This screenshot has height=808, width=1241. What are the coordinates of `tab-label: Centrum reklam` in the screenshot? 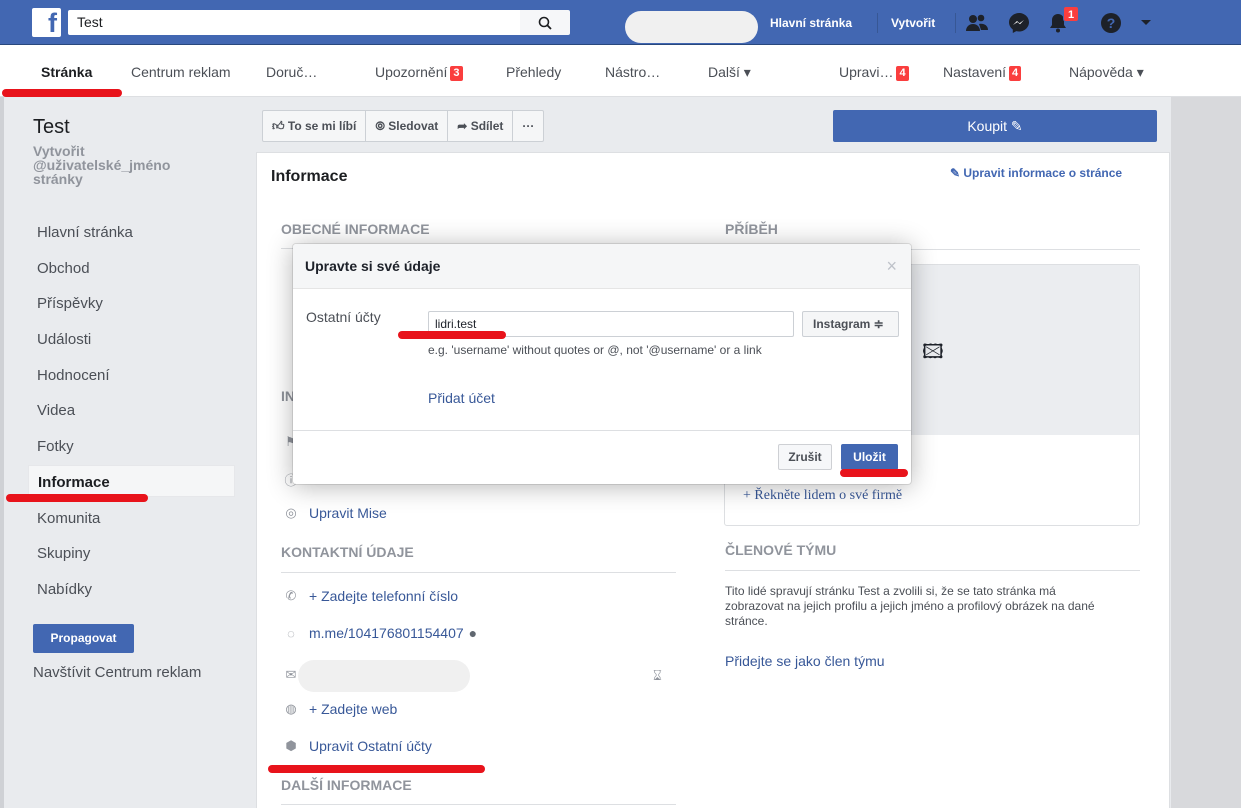 It's located at (181, 72).